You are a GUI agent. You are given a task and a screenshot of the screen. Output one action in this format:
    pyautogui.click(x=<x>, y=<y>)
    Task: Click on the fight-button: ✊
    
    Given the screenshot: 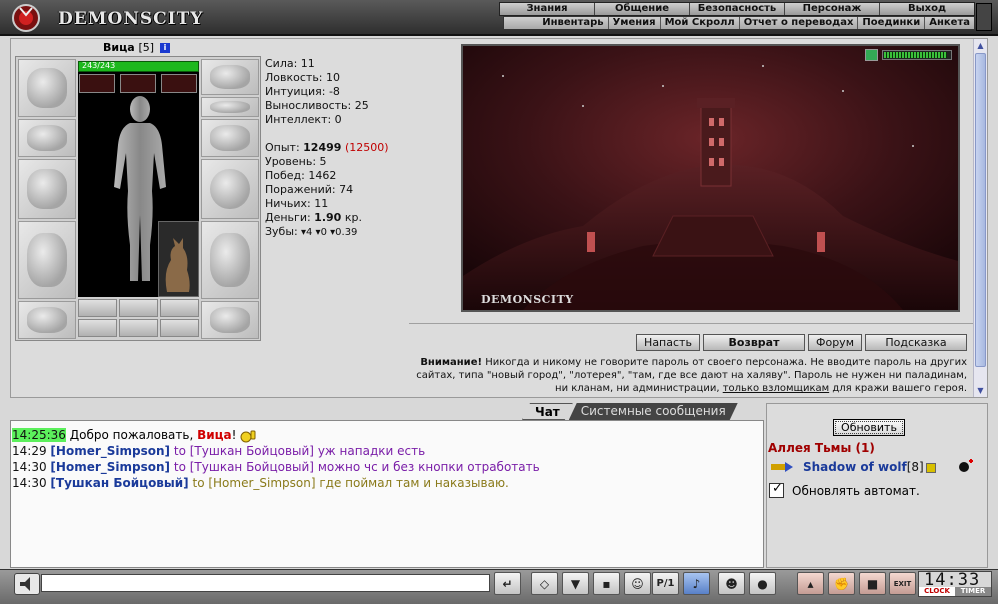 What is the action you would take?
    pyautogui.click(x=841, y=583)
    